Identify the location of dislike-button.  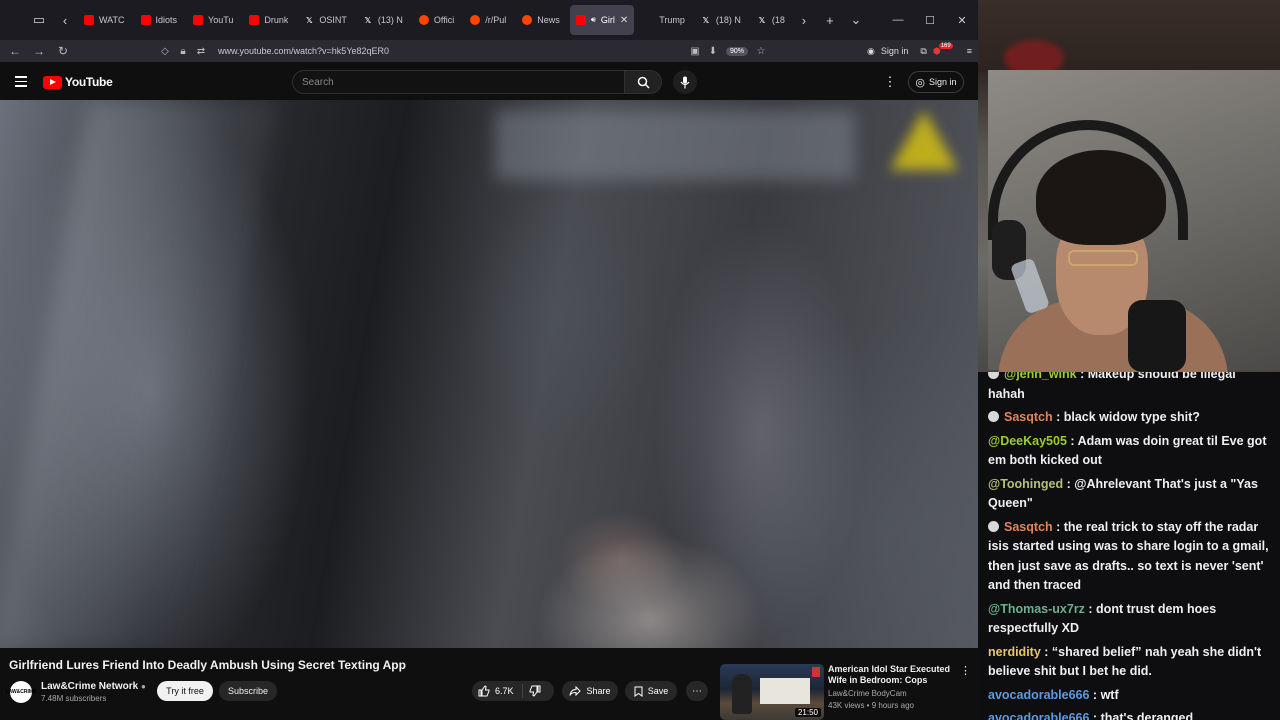
(535, 691).